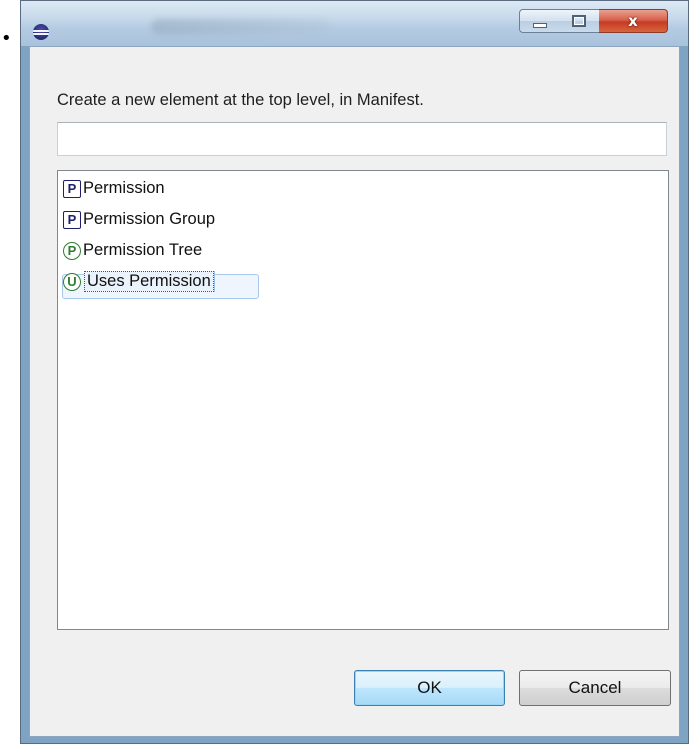 The height and width of the screenshot is (746, 690). I want to click on eclipse-icon, so click(41, 32).